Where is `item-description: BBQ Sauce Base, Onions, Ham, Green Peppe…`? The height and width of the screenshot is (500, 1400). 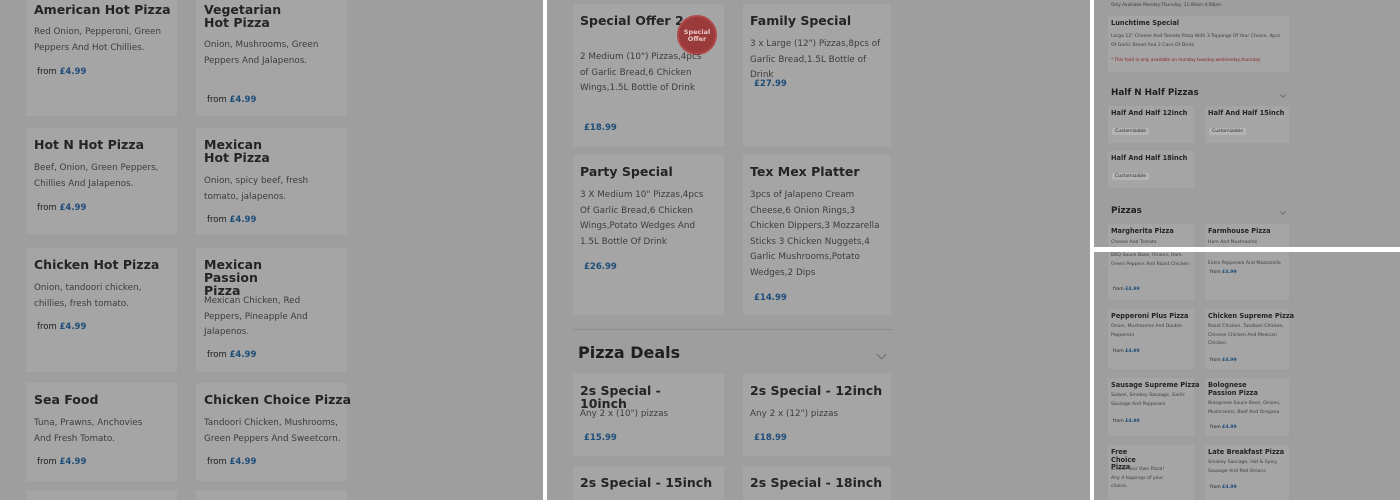
item-description: BBQ Sauce Base, Onions, Ham, Green Peppe… is located at coordinates (1151, 260).